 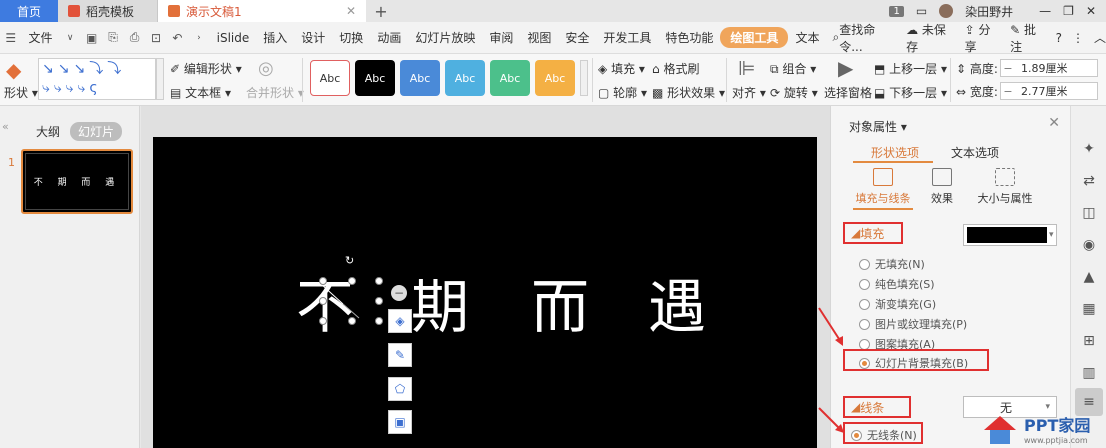 I want to click on sub-effect: 效果, so click(x=942, y=187).